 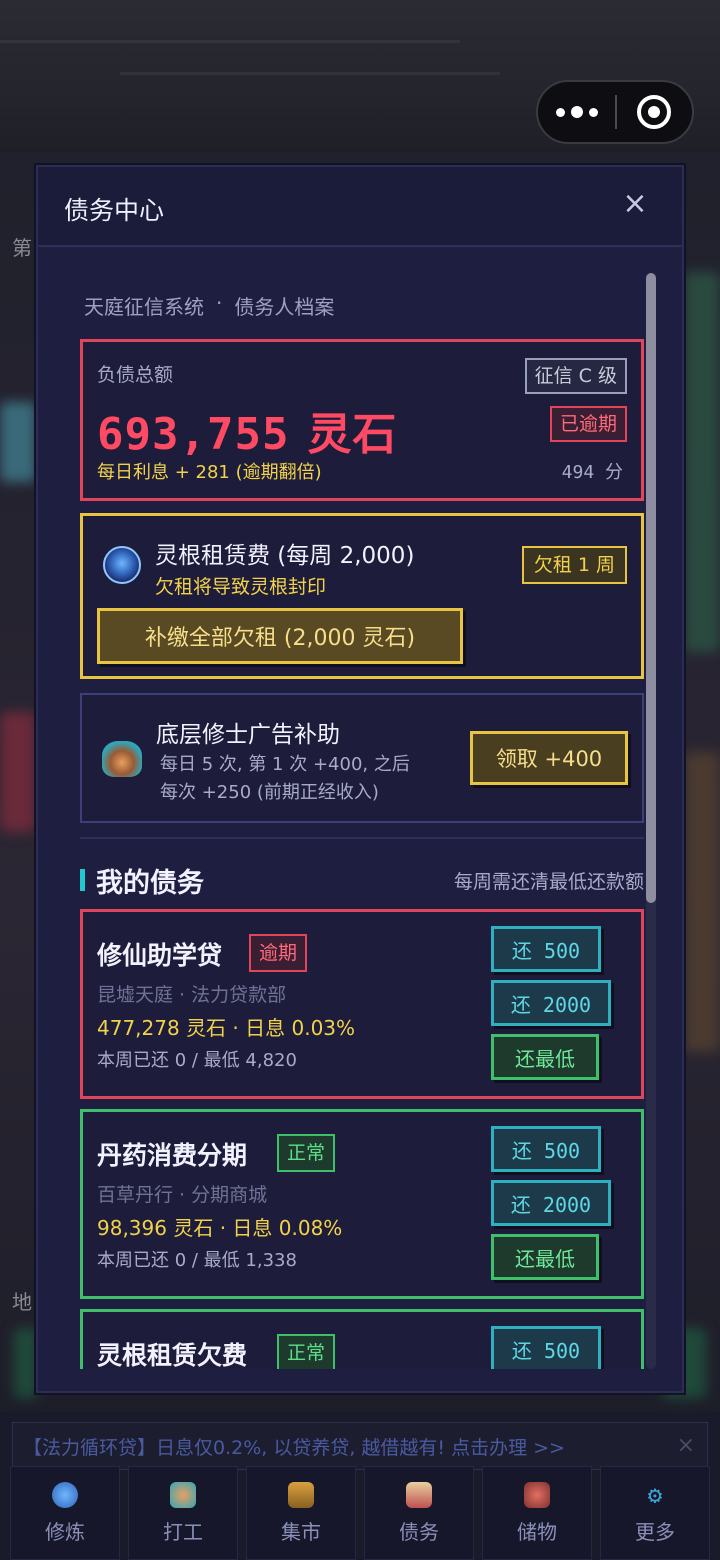 I want to click on promo-ticker: 【法力循环贷】日息仅0.2%, 以贷养贷, 越借越有! 点击办理 >> ×, so click(x=360, y=1446).